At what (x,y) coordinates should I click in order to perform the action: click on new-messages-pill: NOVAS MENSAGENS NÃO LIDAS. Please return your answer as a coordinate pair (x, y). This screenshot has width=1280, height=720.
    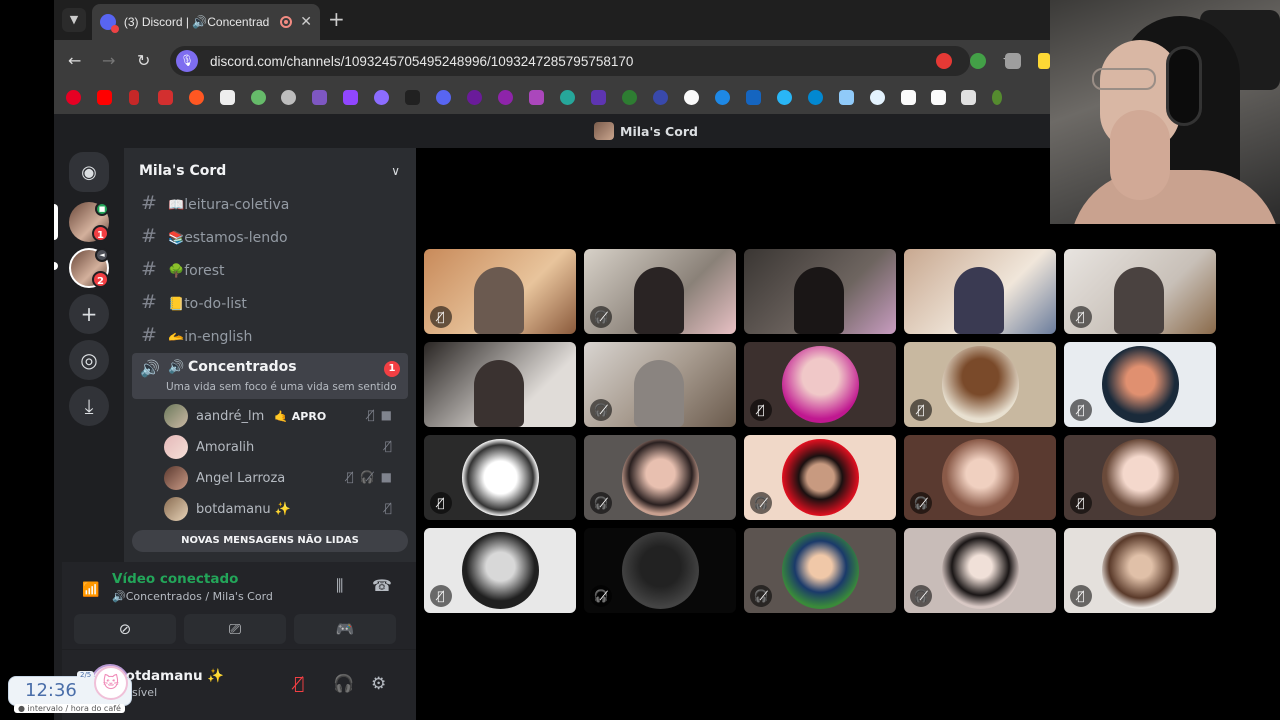
    Looking at the image, I should click on (270, 541).